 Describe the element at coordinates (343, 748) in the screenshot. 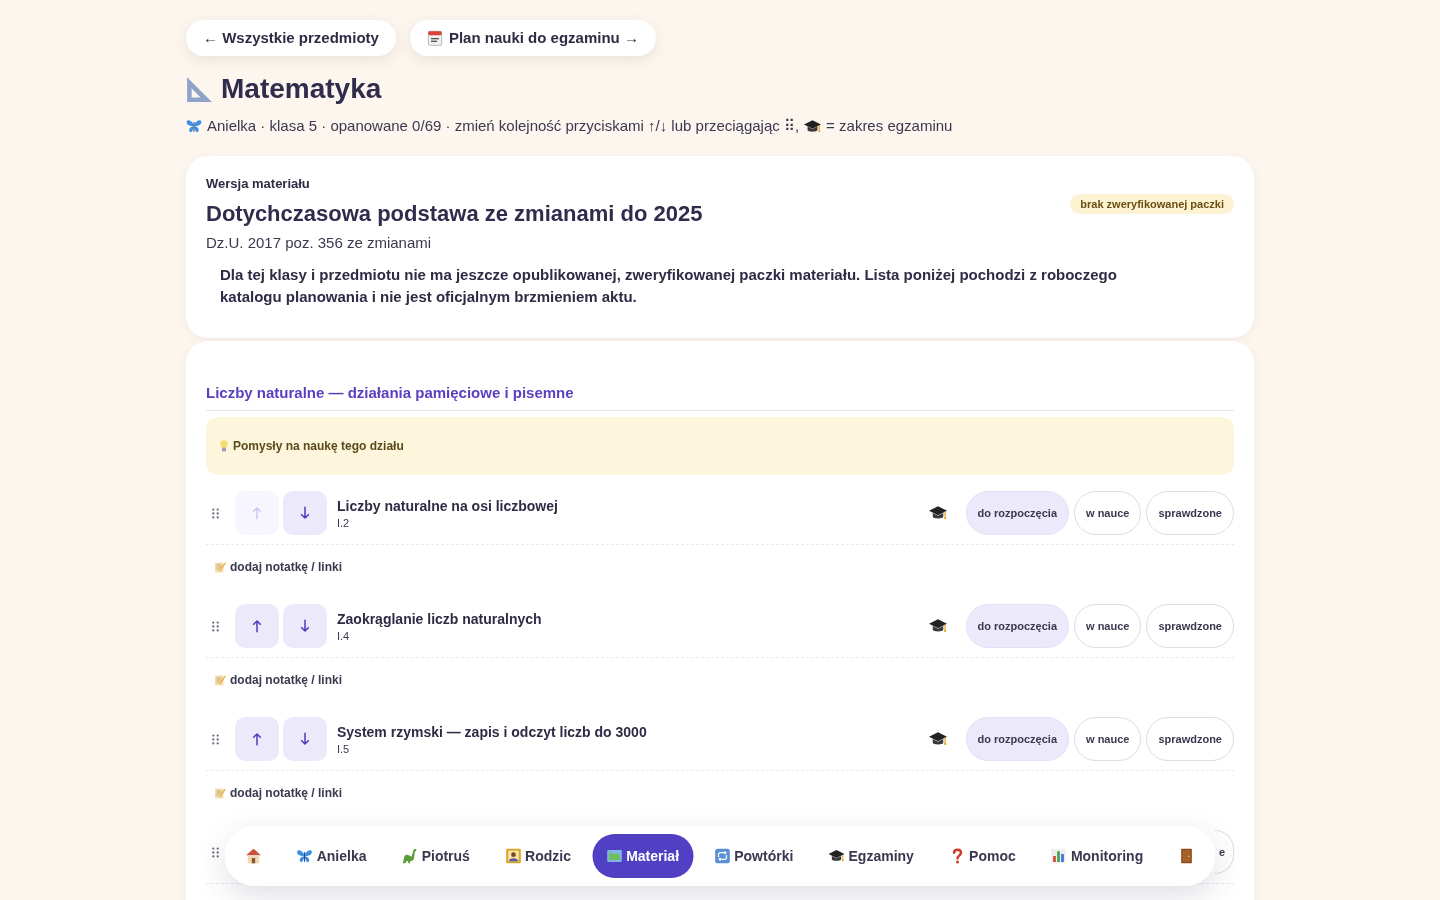

I see `topic-code: I.5` at that location.